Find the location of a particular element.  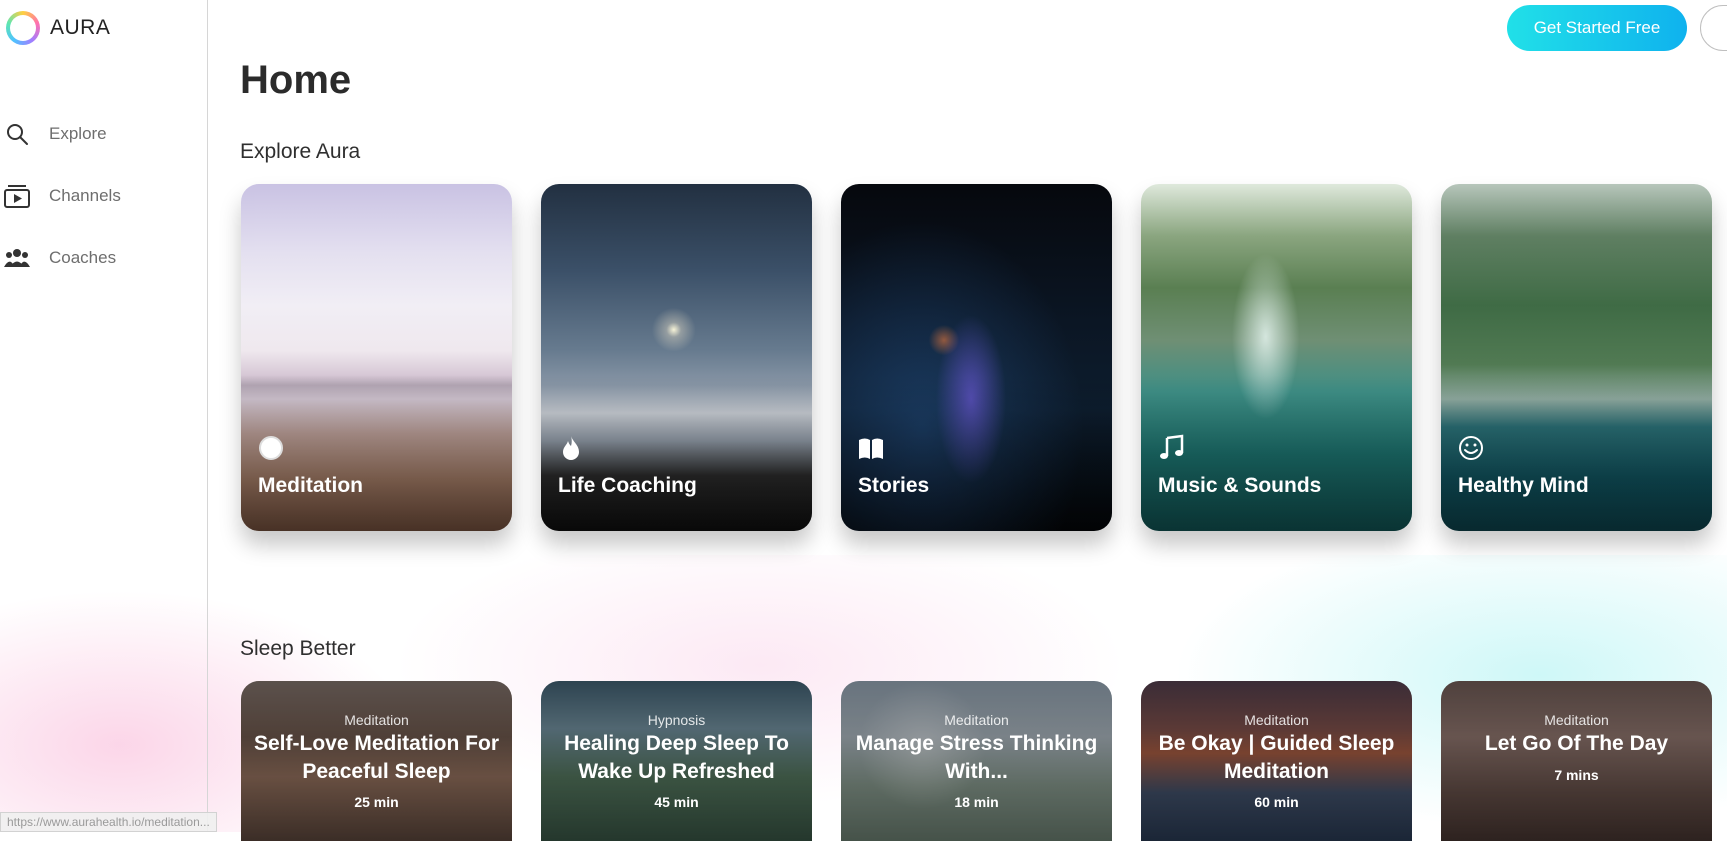

sidebar-item-label: Channels is located at coordinates (85, 195).